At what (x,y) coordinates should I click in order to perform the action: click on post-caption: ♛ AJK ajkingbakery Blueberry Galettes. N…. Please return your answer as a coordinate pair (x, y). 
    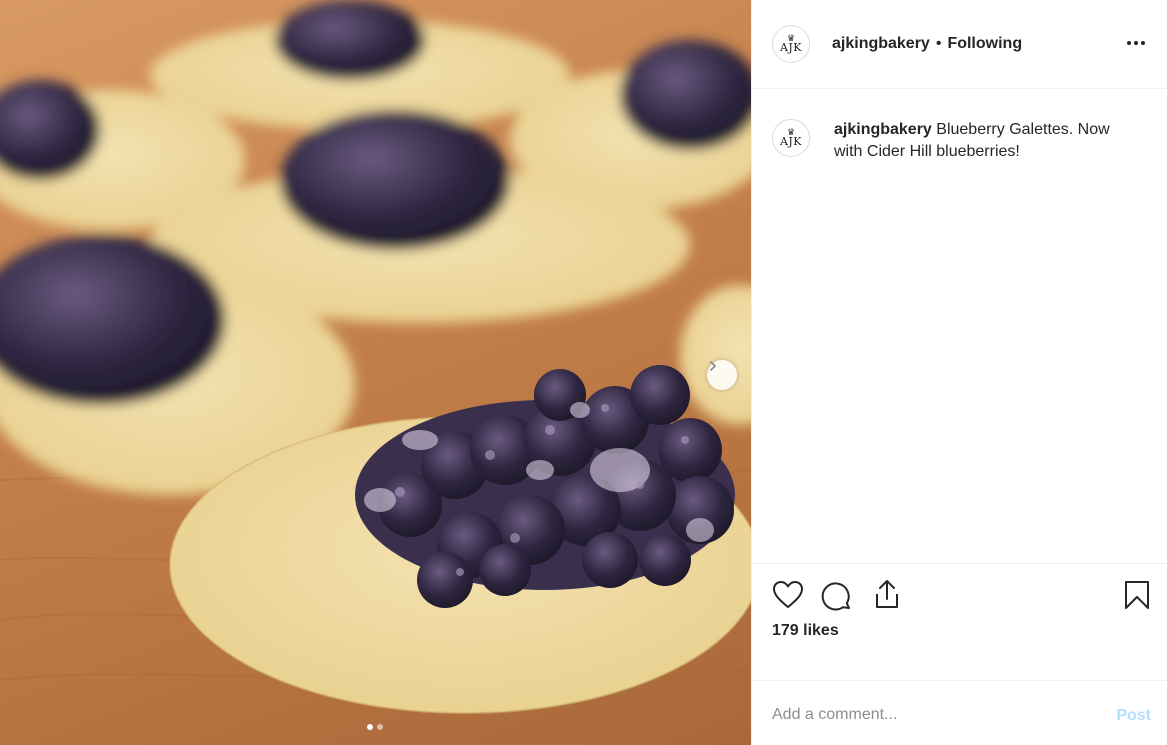
    Looking at the image, I should click on (959, 126).